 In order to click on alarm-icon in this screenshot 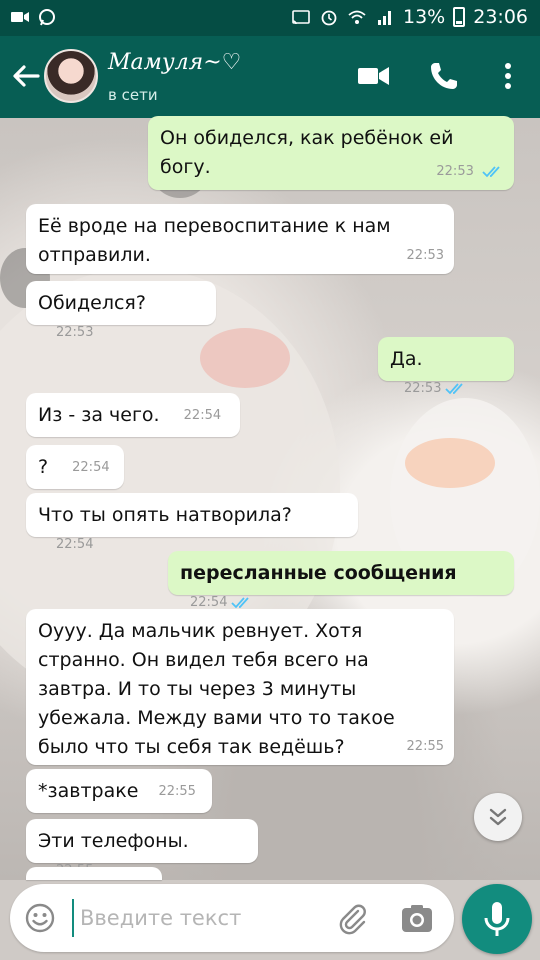, I will do `click(329, 18)`.